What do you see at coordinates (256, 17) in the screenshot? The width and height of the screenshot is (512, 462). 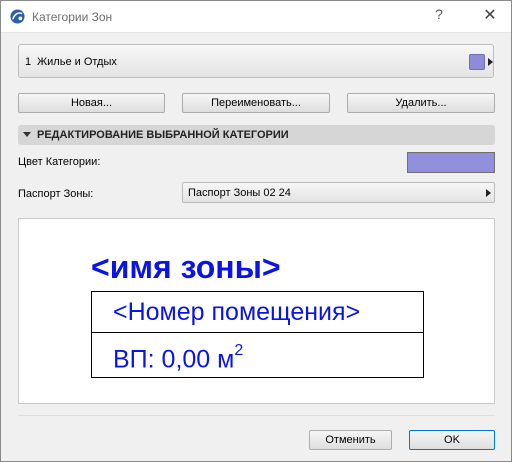 I see `title-bar: Категории Зон ? ✕` at bounding box center [256, 17].